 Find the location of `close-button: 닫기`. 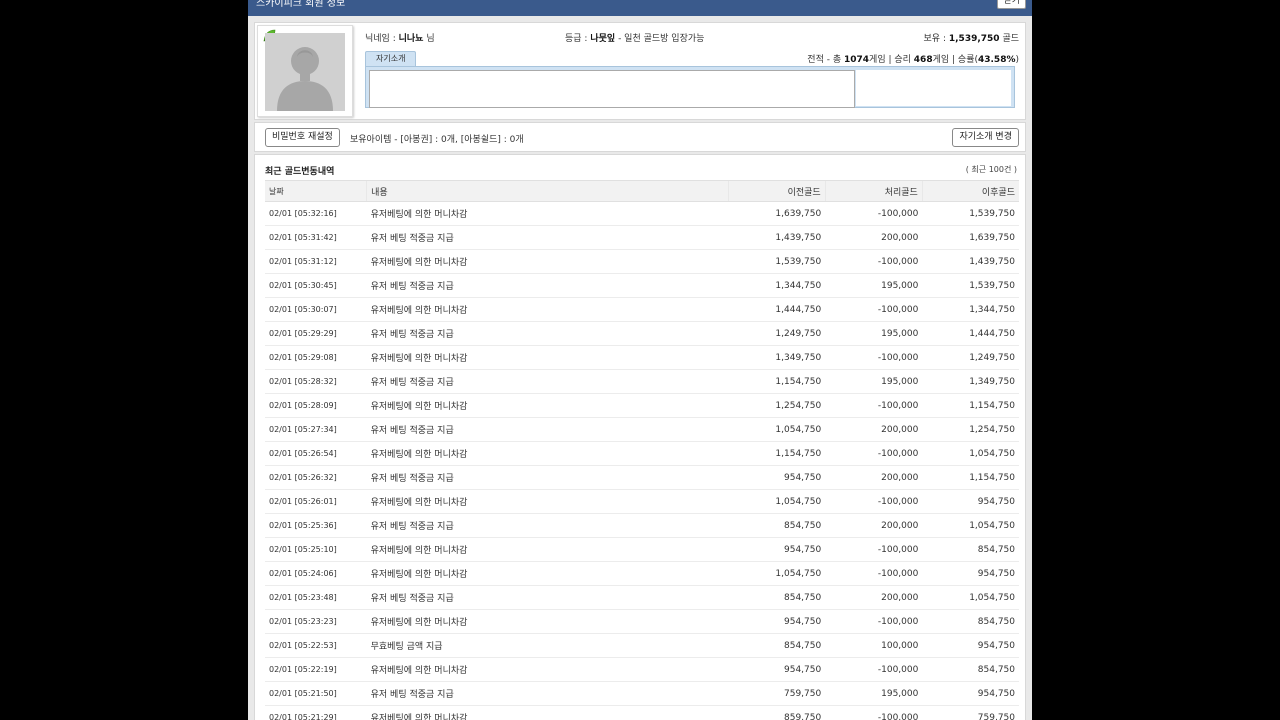

close-button: 닫기 is located at coordinates (1011, 4).